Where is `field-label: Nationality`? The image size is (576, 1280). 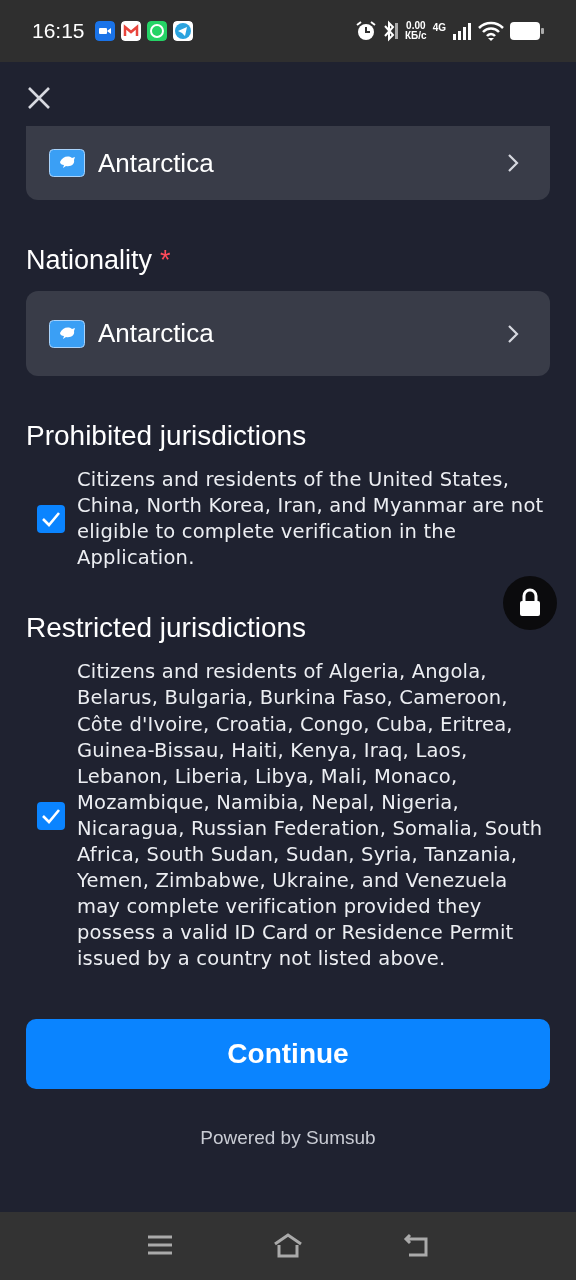 field-label: Nationality is located at coordinates (89, 260).